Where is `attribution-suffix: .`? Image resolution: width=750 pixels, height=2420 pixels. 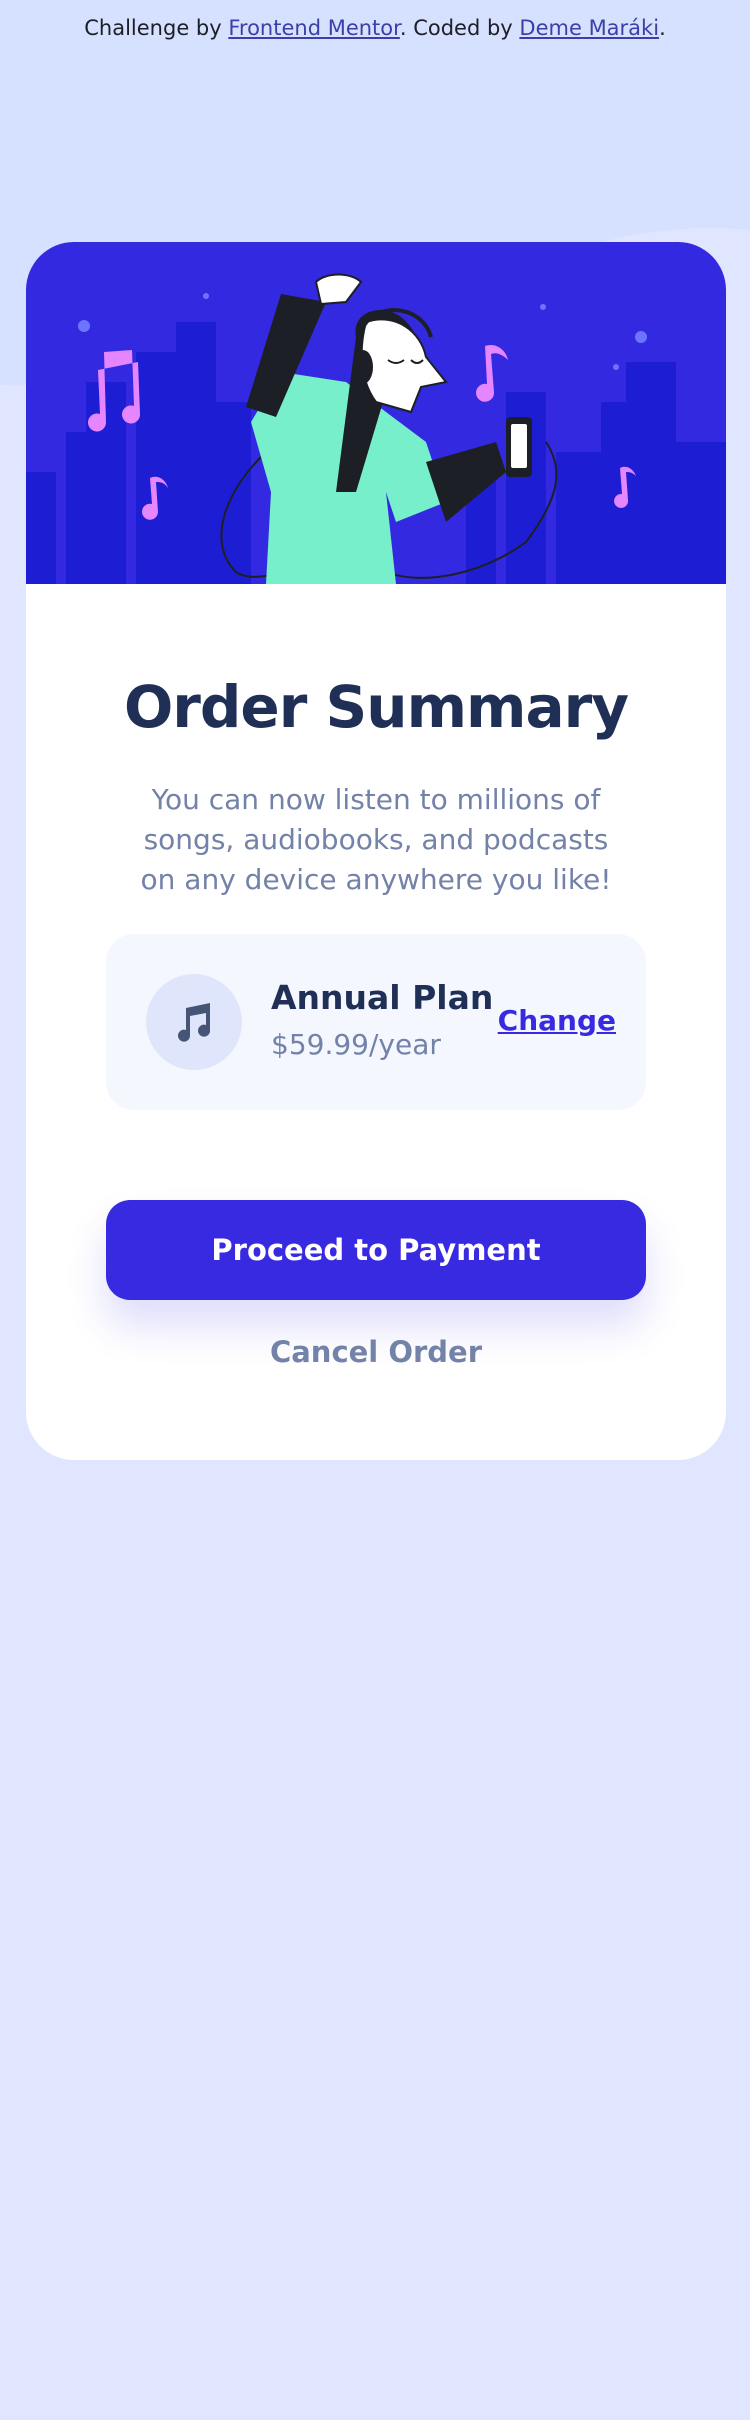
attribution-suffix: . is located at coordinates (662, 28).